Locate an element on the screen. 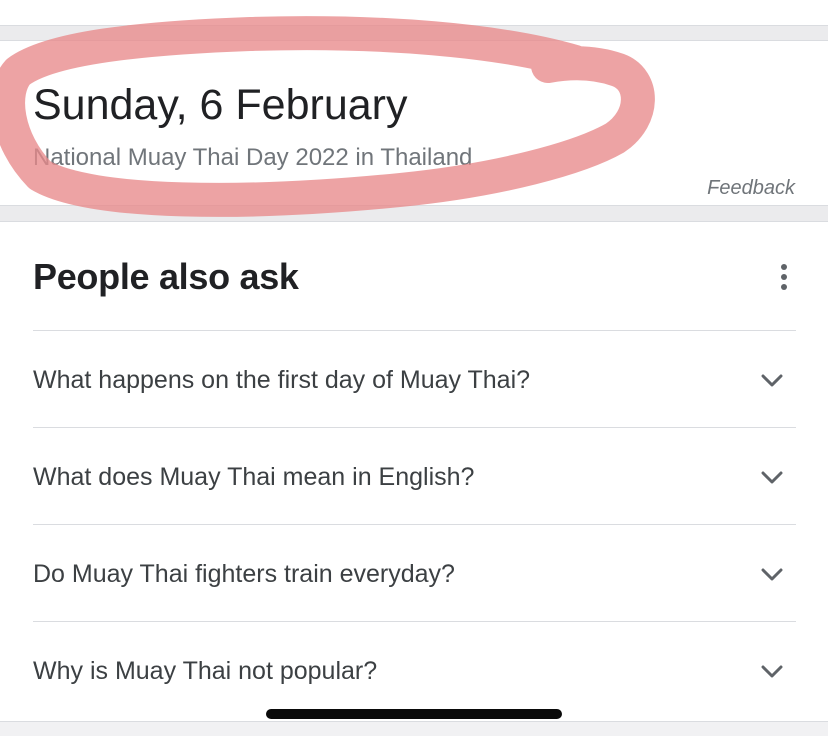 The width and height of the screenshot is (828, 736). question-item: What does Muay Thai mean in English? is located at coordinates (414, 475).